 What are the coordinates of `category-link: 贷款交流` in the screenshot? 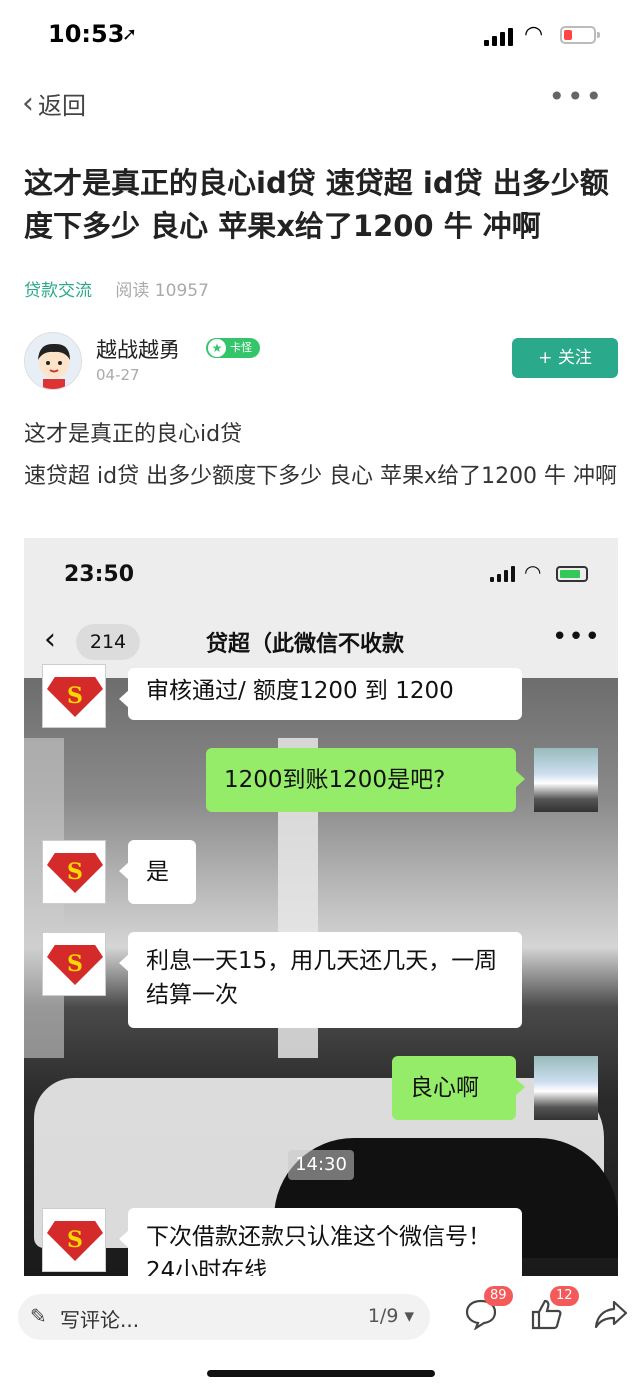 It's located at (58, 291).